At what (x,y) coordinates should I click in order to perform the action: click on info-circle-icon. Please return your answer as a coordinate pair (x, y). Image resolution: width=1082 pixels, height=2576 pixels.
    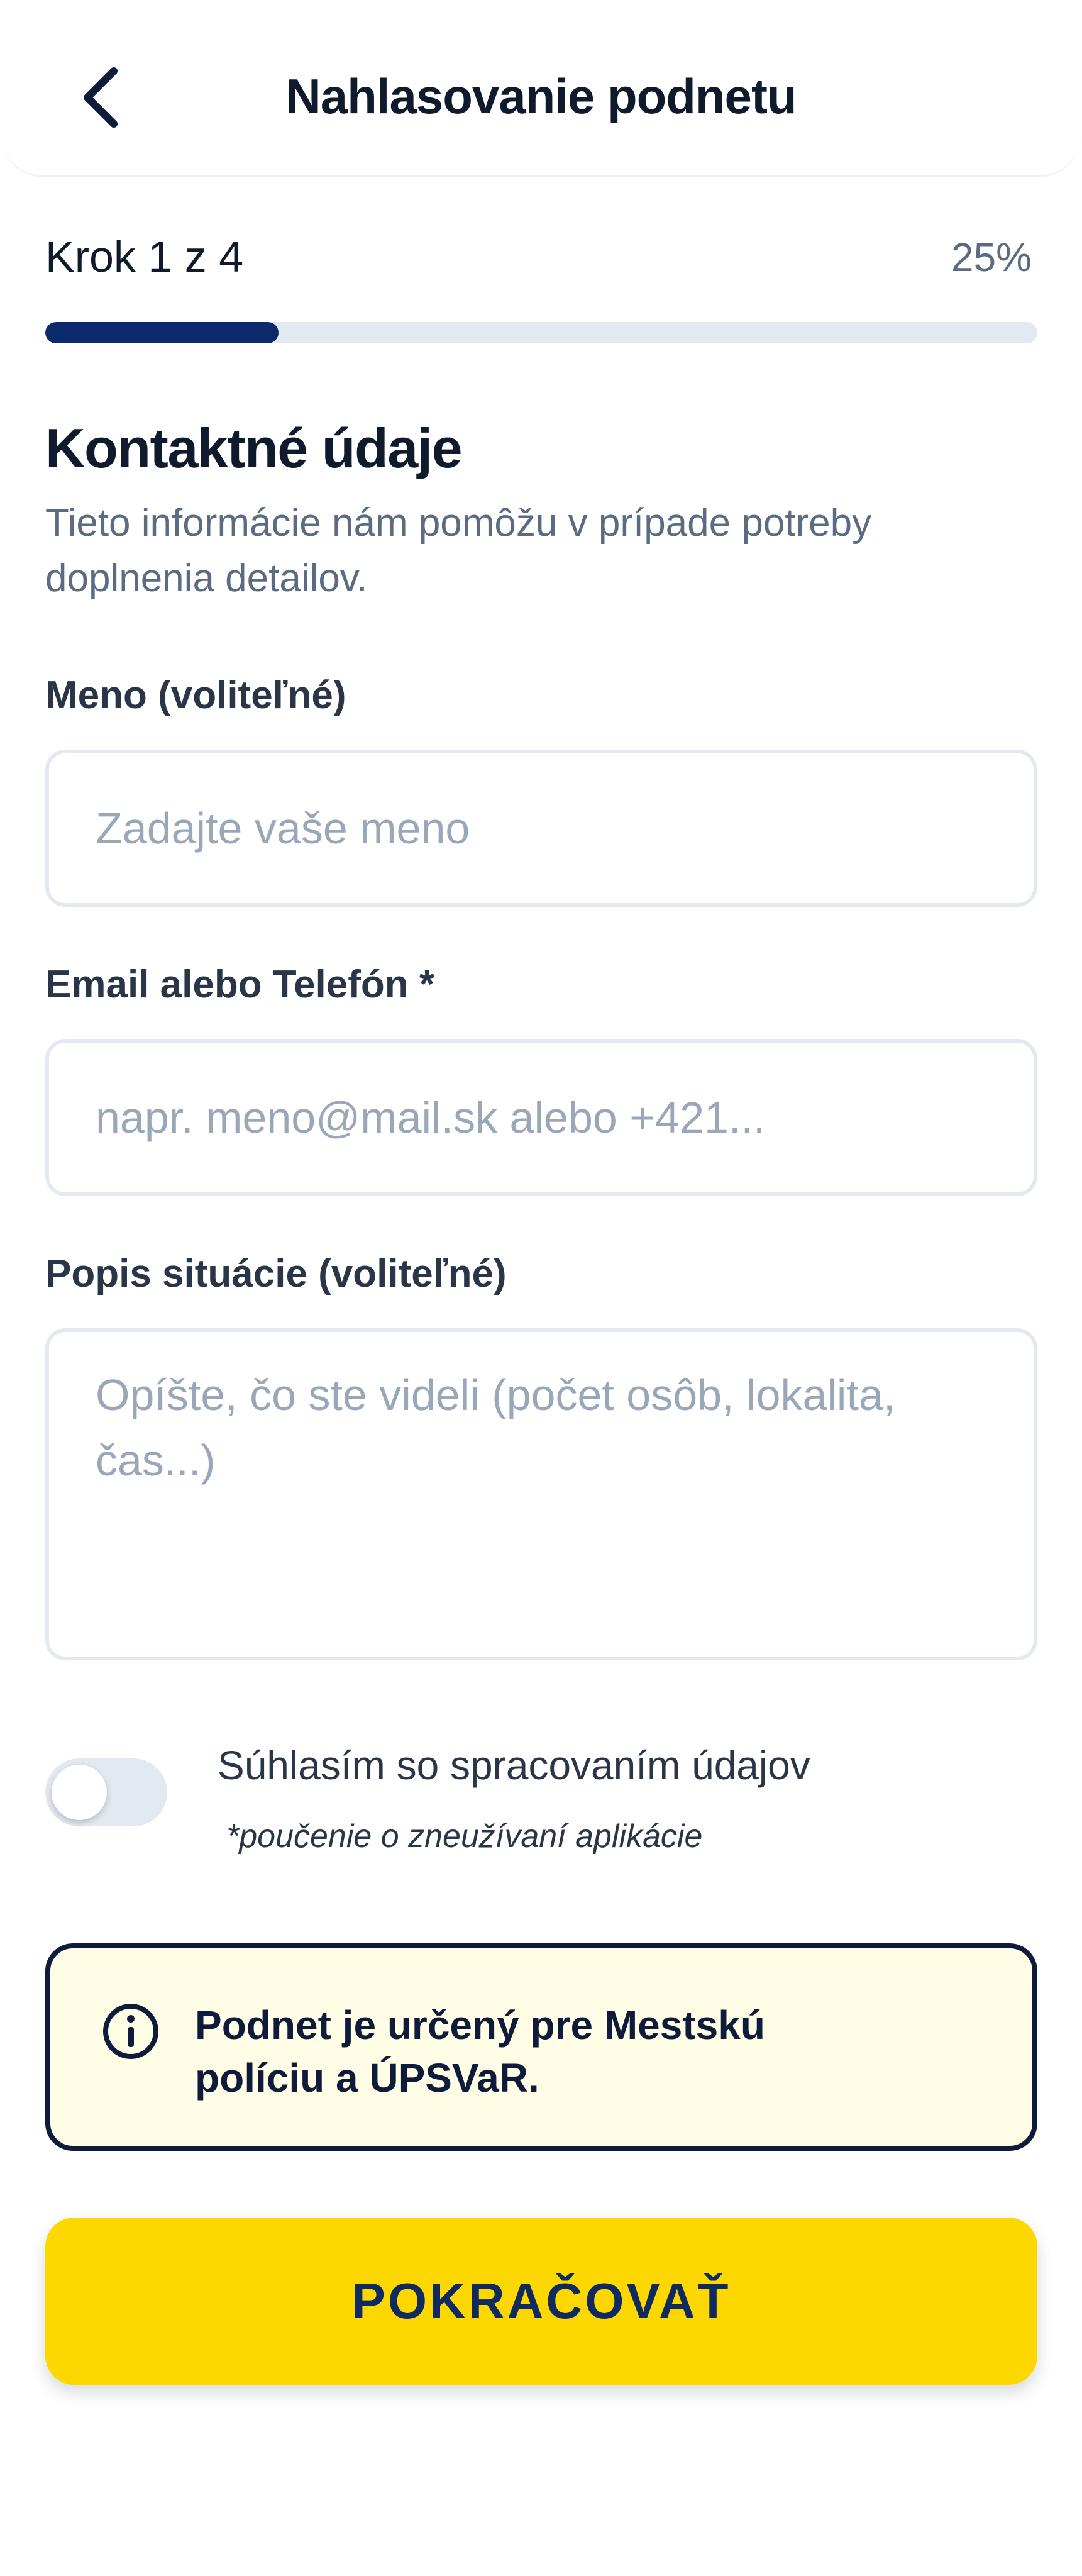
    Looking at the image, I should click on (130, 2031).